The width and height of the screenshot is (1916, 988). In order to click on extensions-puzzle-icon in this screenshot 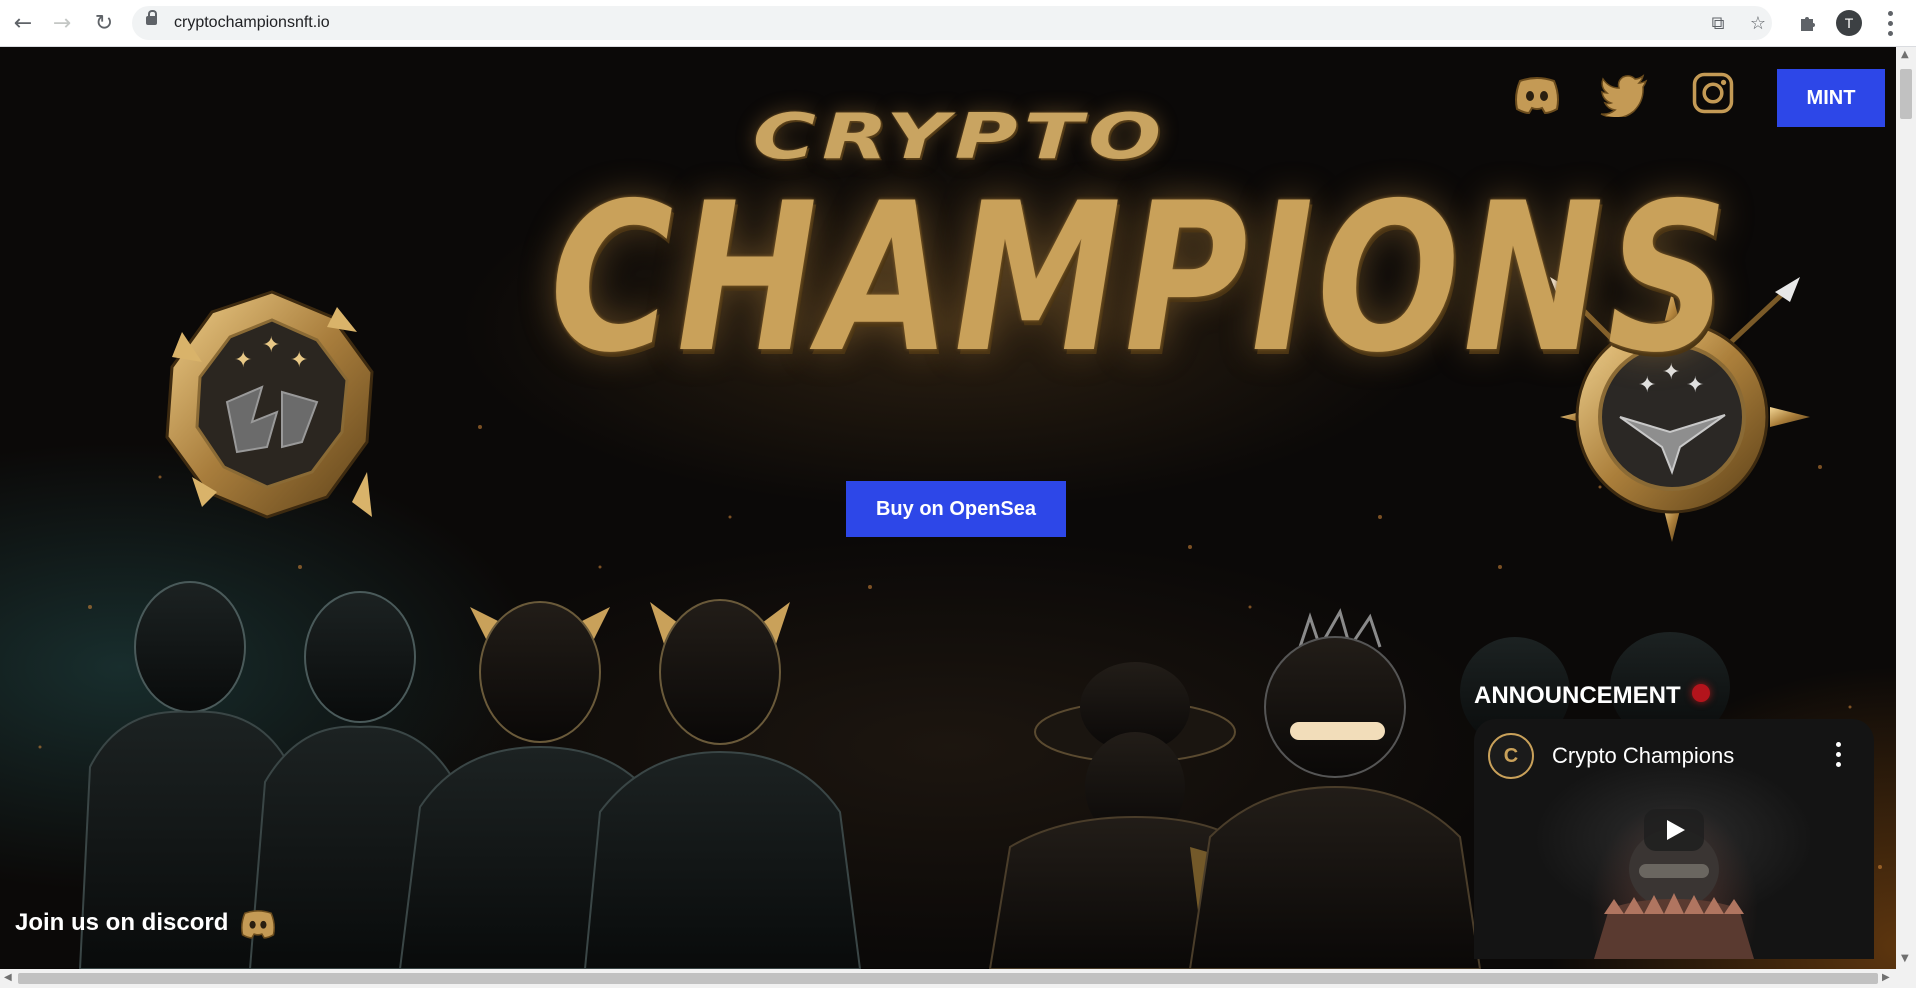, I will do `click(1808, 23)`.